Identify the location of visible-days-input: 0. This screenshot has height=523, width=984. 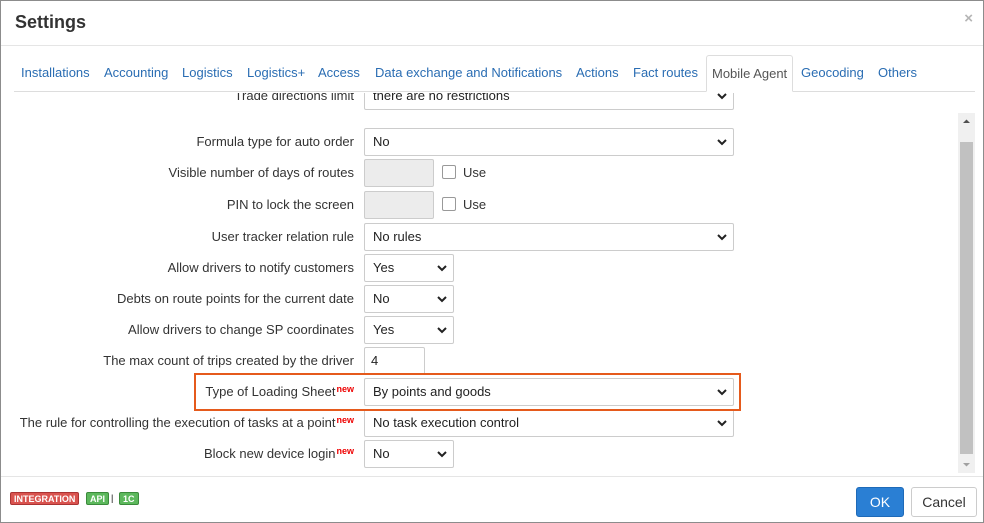
(399, 173).